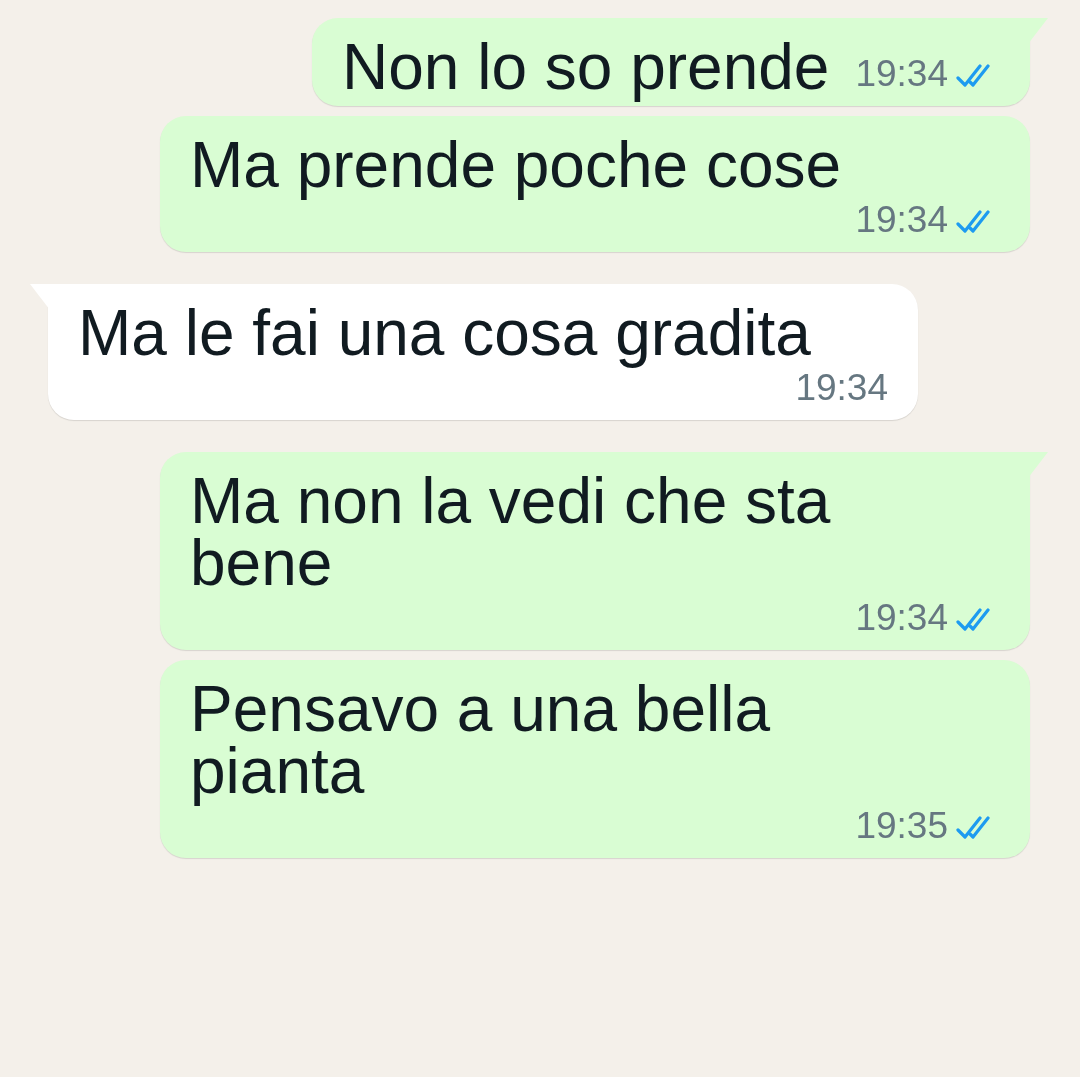 The image size is (1080, 1077). I want to click on message-text: Ma non la vedi che sta bene, so click(511, 532).